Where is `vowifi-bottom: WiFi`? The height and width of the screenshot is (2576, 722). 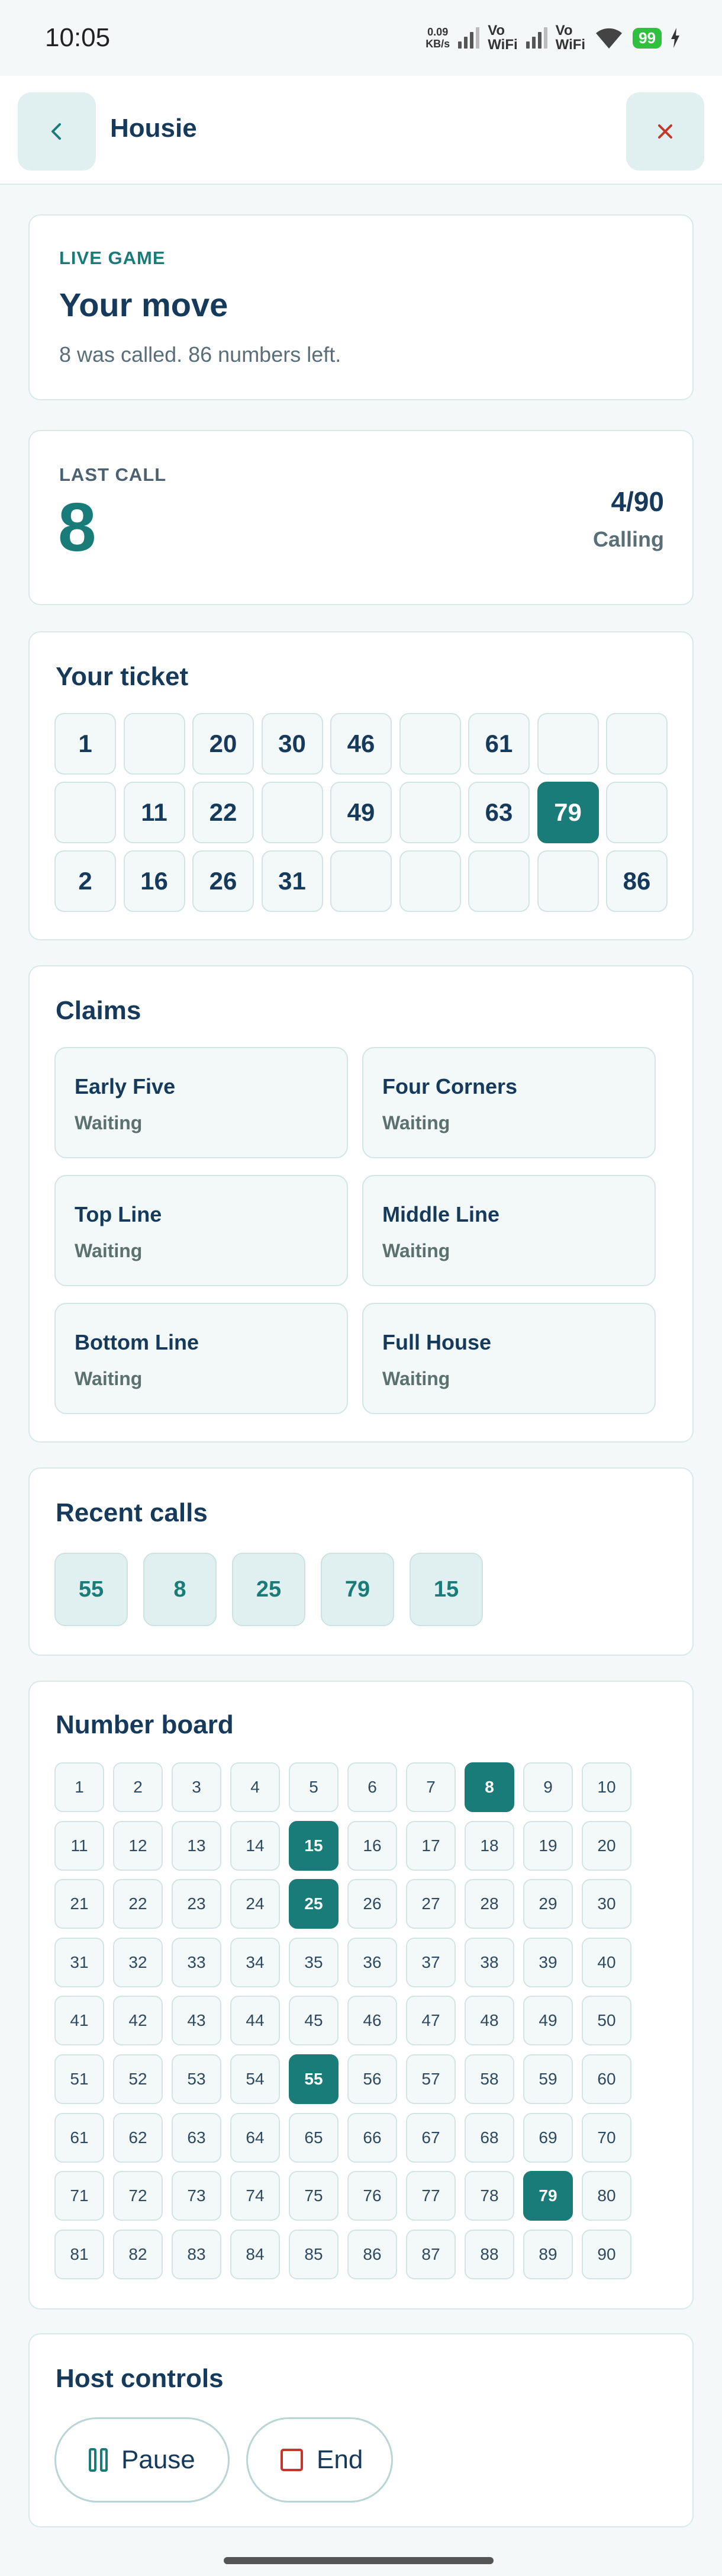 vowifi-bottom: WiFi is located at coordinates (503, 45).